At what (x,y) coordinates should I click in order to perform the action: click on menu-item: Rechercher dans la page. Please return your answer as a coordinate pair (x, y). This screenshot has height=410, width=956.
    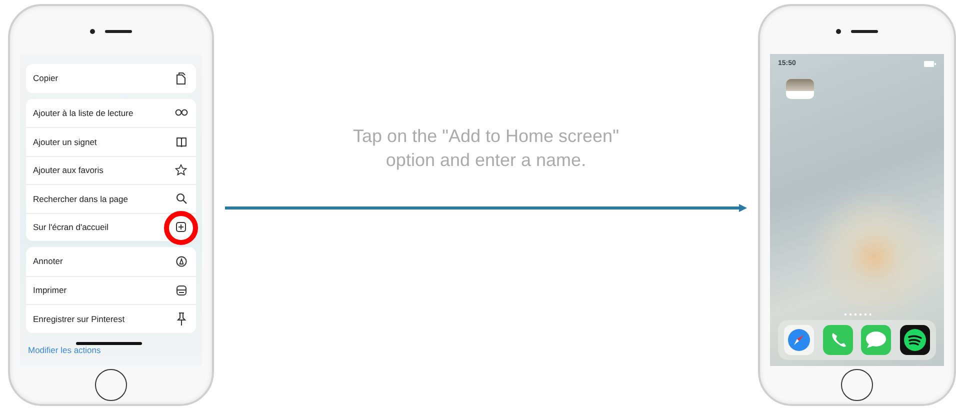
    Looking at the image, I should click on (111, 198).